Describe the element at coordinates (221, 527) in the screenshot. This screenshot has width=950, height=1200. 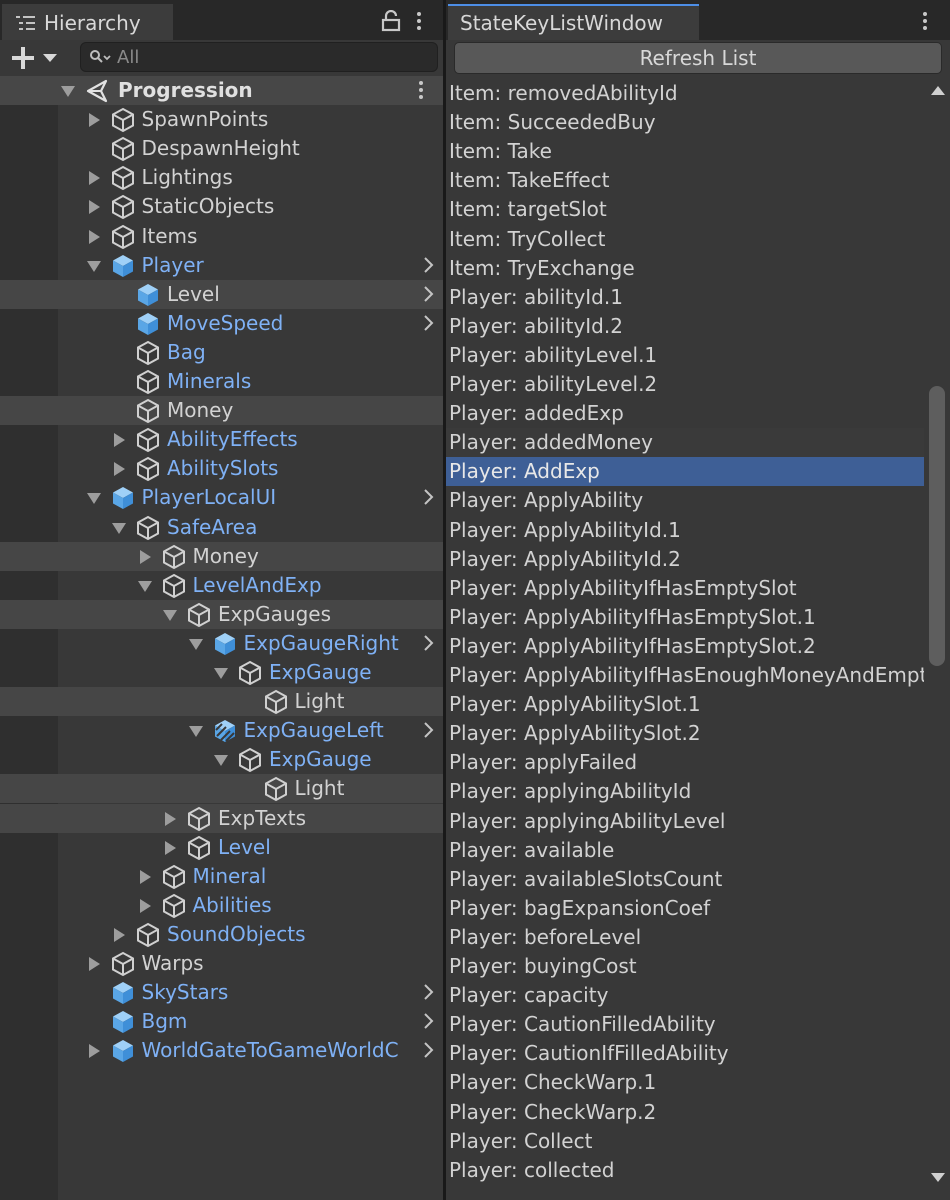
I see `hierarchy-row: SafeArea` at that location.